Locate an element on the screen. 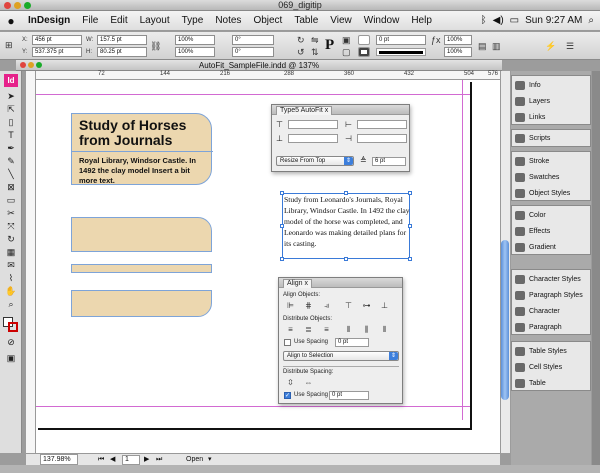 The width and height of the screenshot is (600, 473). stroke-weight-field: 0 pt is located at coordinates (401, 40).